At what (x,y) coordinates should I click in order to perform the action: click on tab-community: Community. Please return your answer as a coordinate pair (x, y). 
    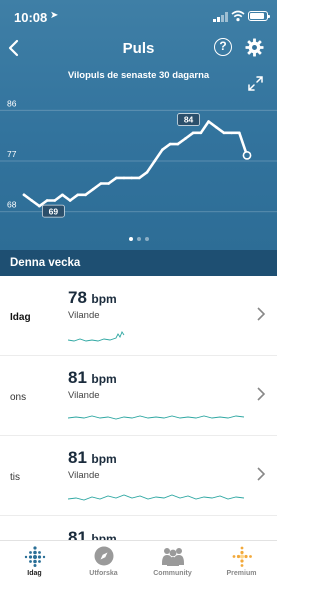
    Looking at the image, I should click on (172, 561).